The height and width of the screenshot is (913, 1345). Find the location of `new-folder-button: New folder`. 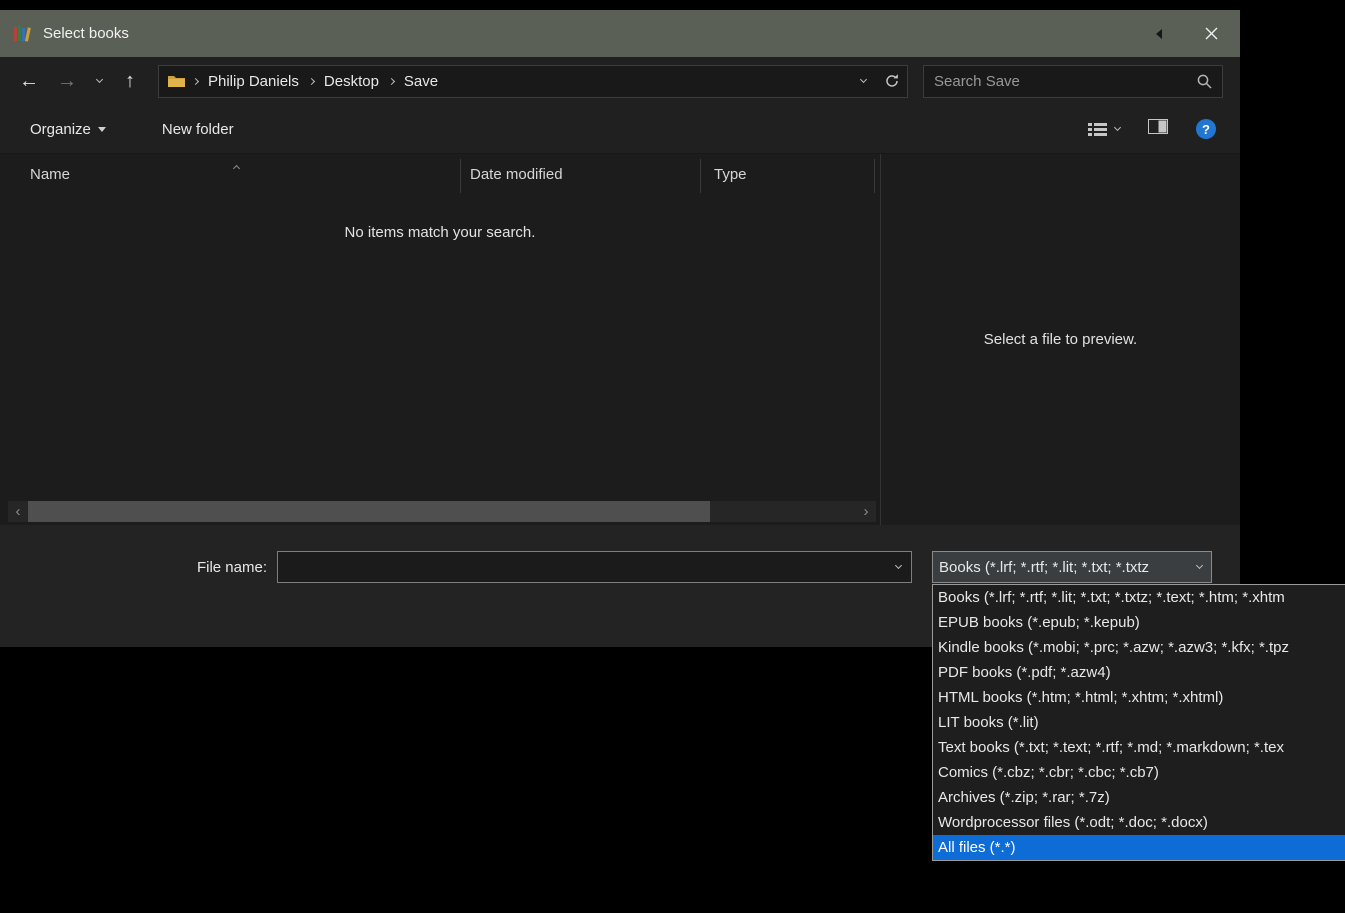

new-folder-button: New folder is located at coordinates (198, 129).